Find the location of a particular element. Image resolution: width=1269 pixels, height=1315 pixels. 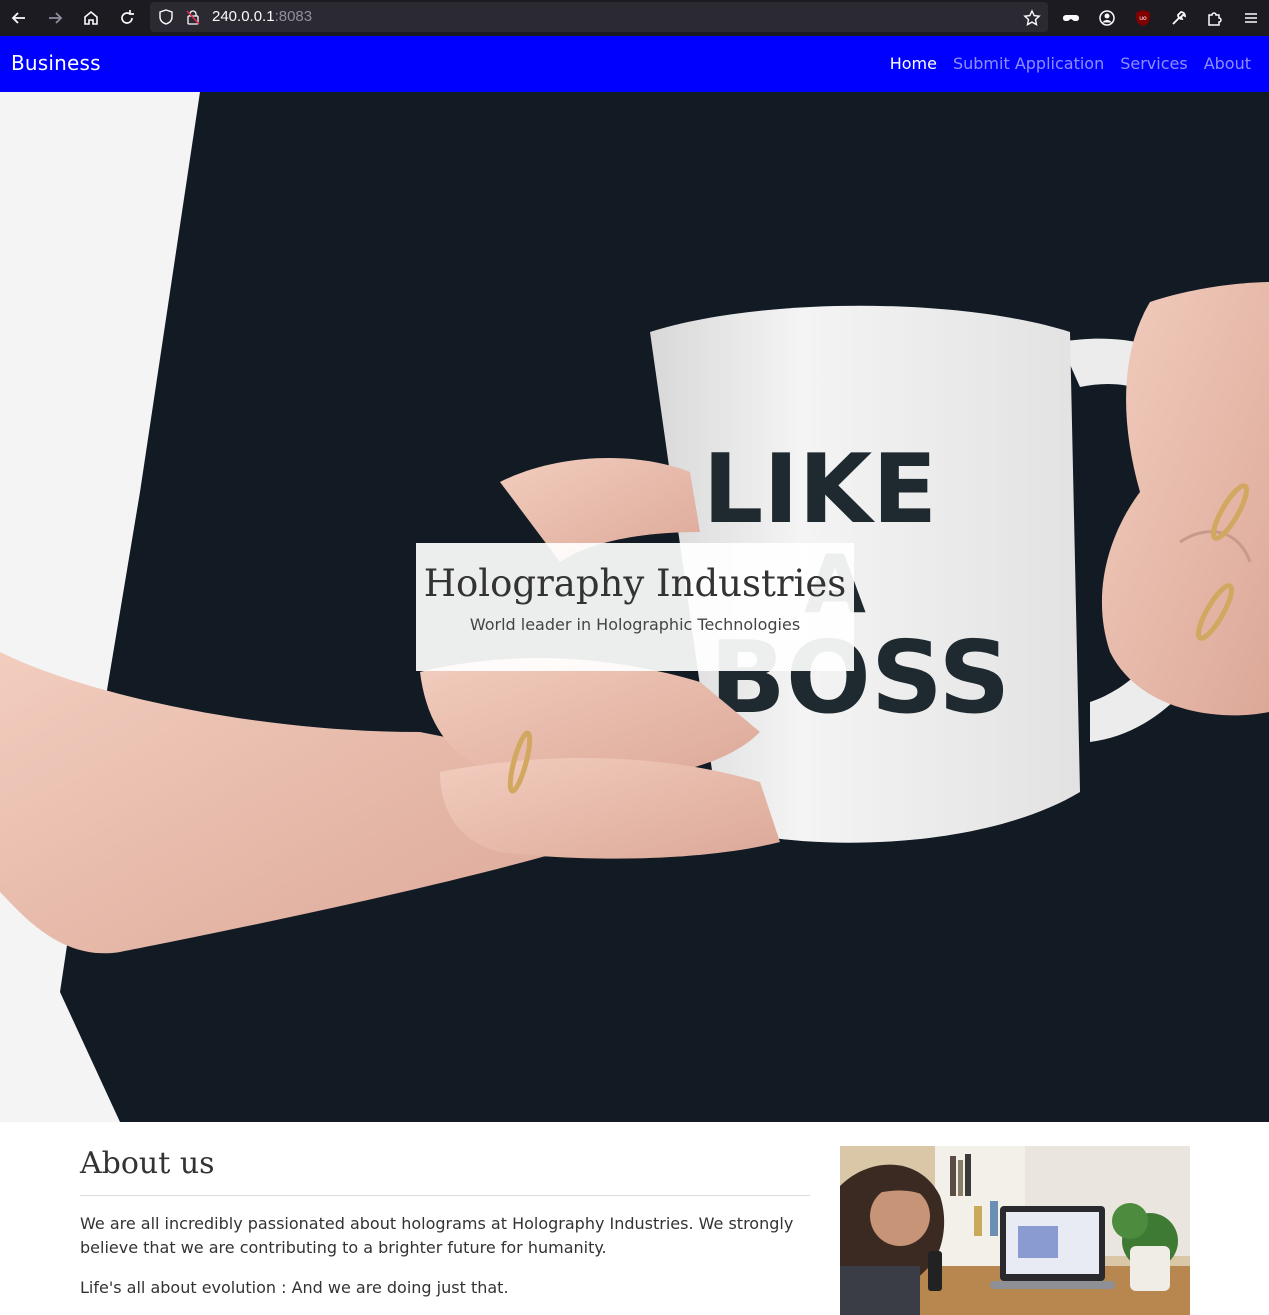

browser-toolbar: 240.0.0.1:8083 uo is located at coordinates (634, 18).